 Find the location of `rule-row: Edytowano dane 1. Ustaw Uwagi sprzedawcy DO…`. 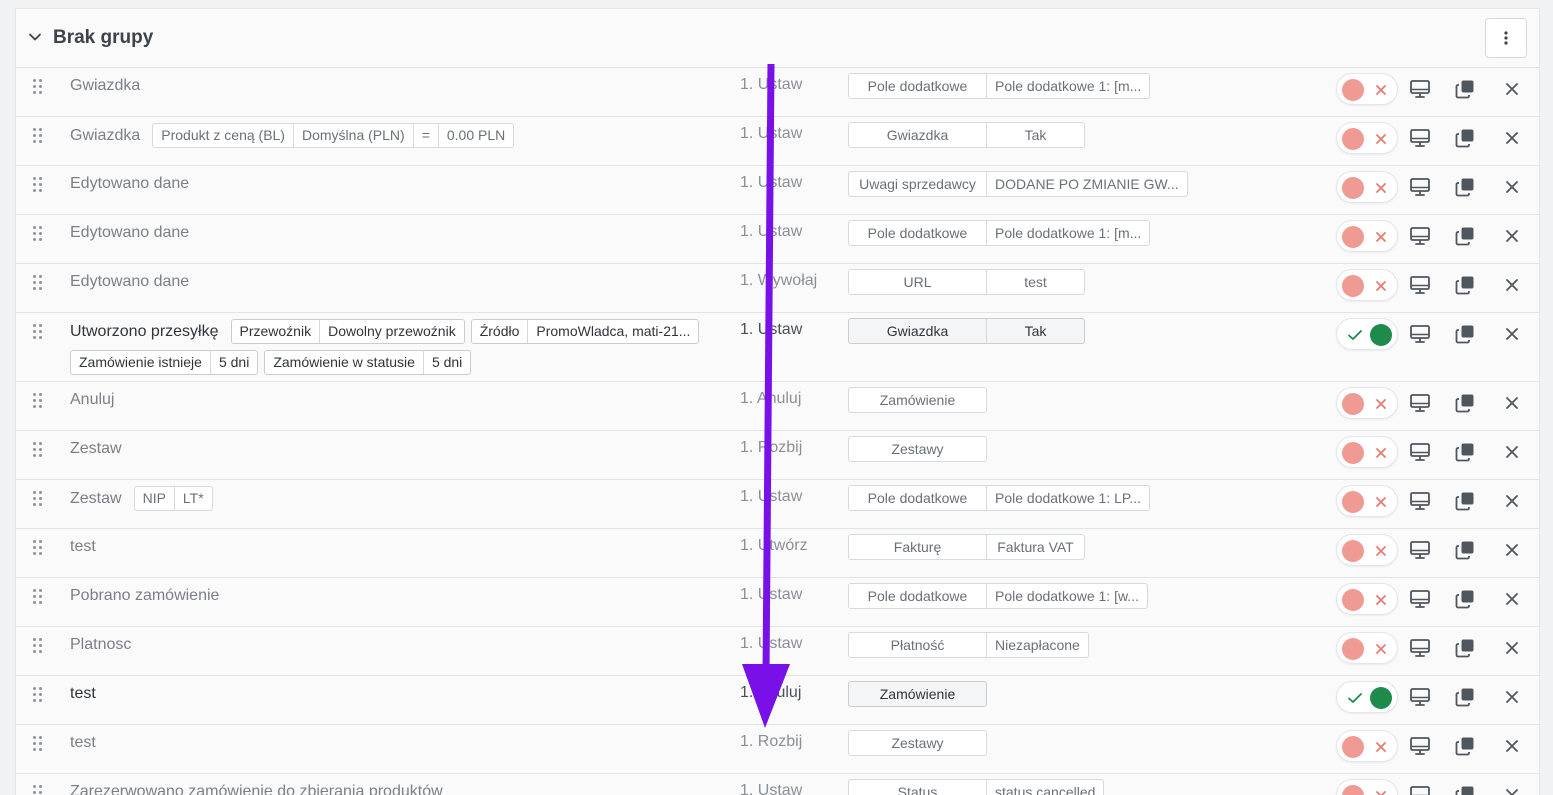

rule-row: Edytowano dane 1. Ustaw Uwagi sprzedawcy DO… is located at coordinates (777, 190).